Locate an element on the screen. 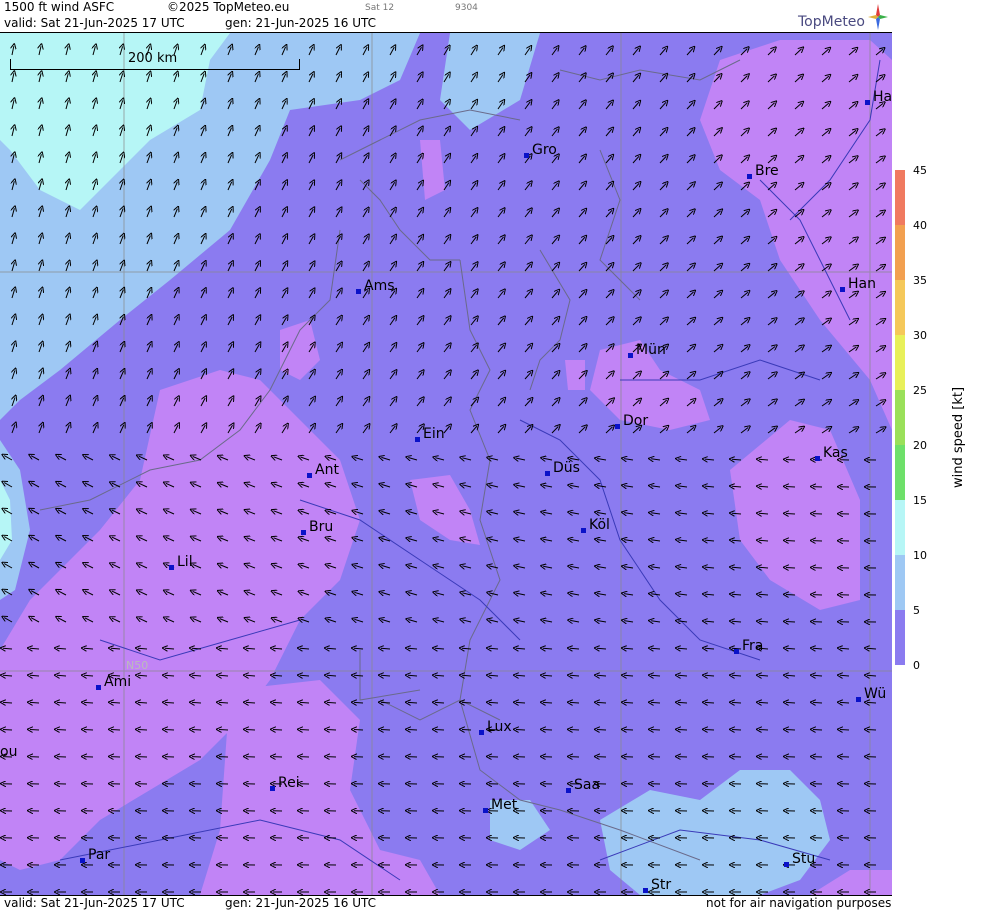 The image size is (983, 913). city-label: Ein is located at coordinates (434, 434).